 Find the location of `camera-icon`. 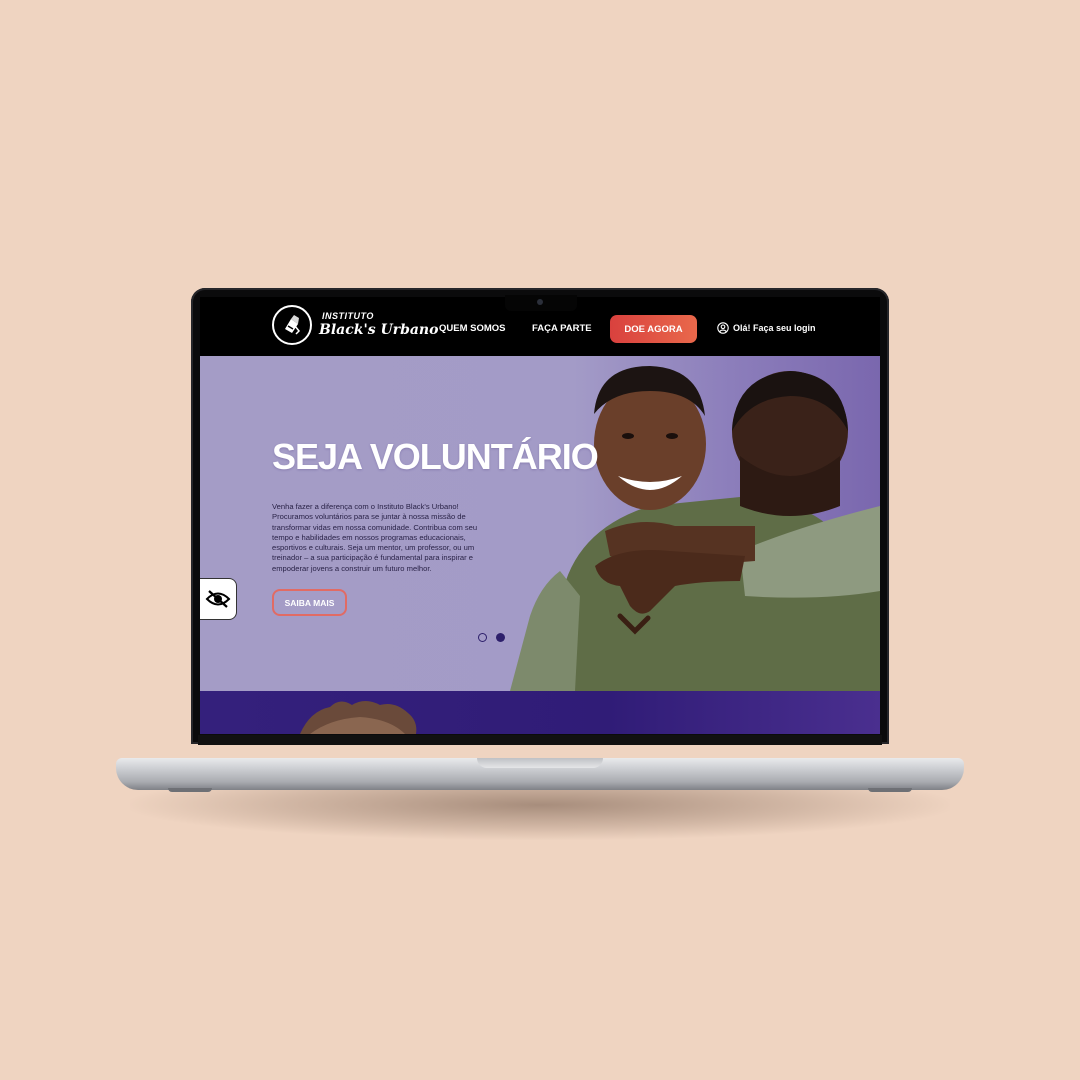

camera-icon is located at coordinates (540, 302).